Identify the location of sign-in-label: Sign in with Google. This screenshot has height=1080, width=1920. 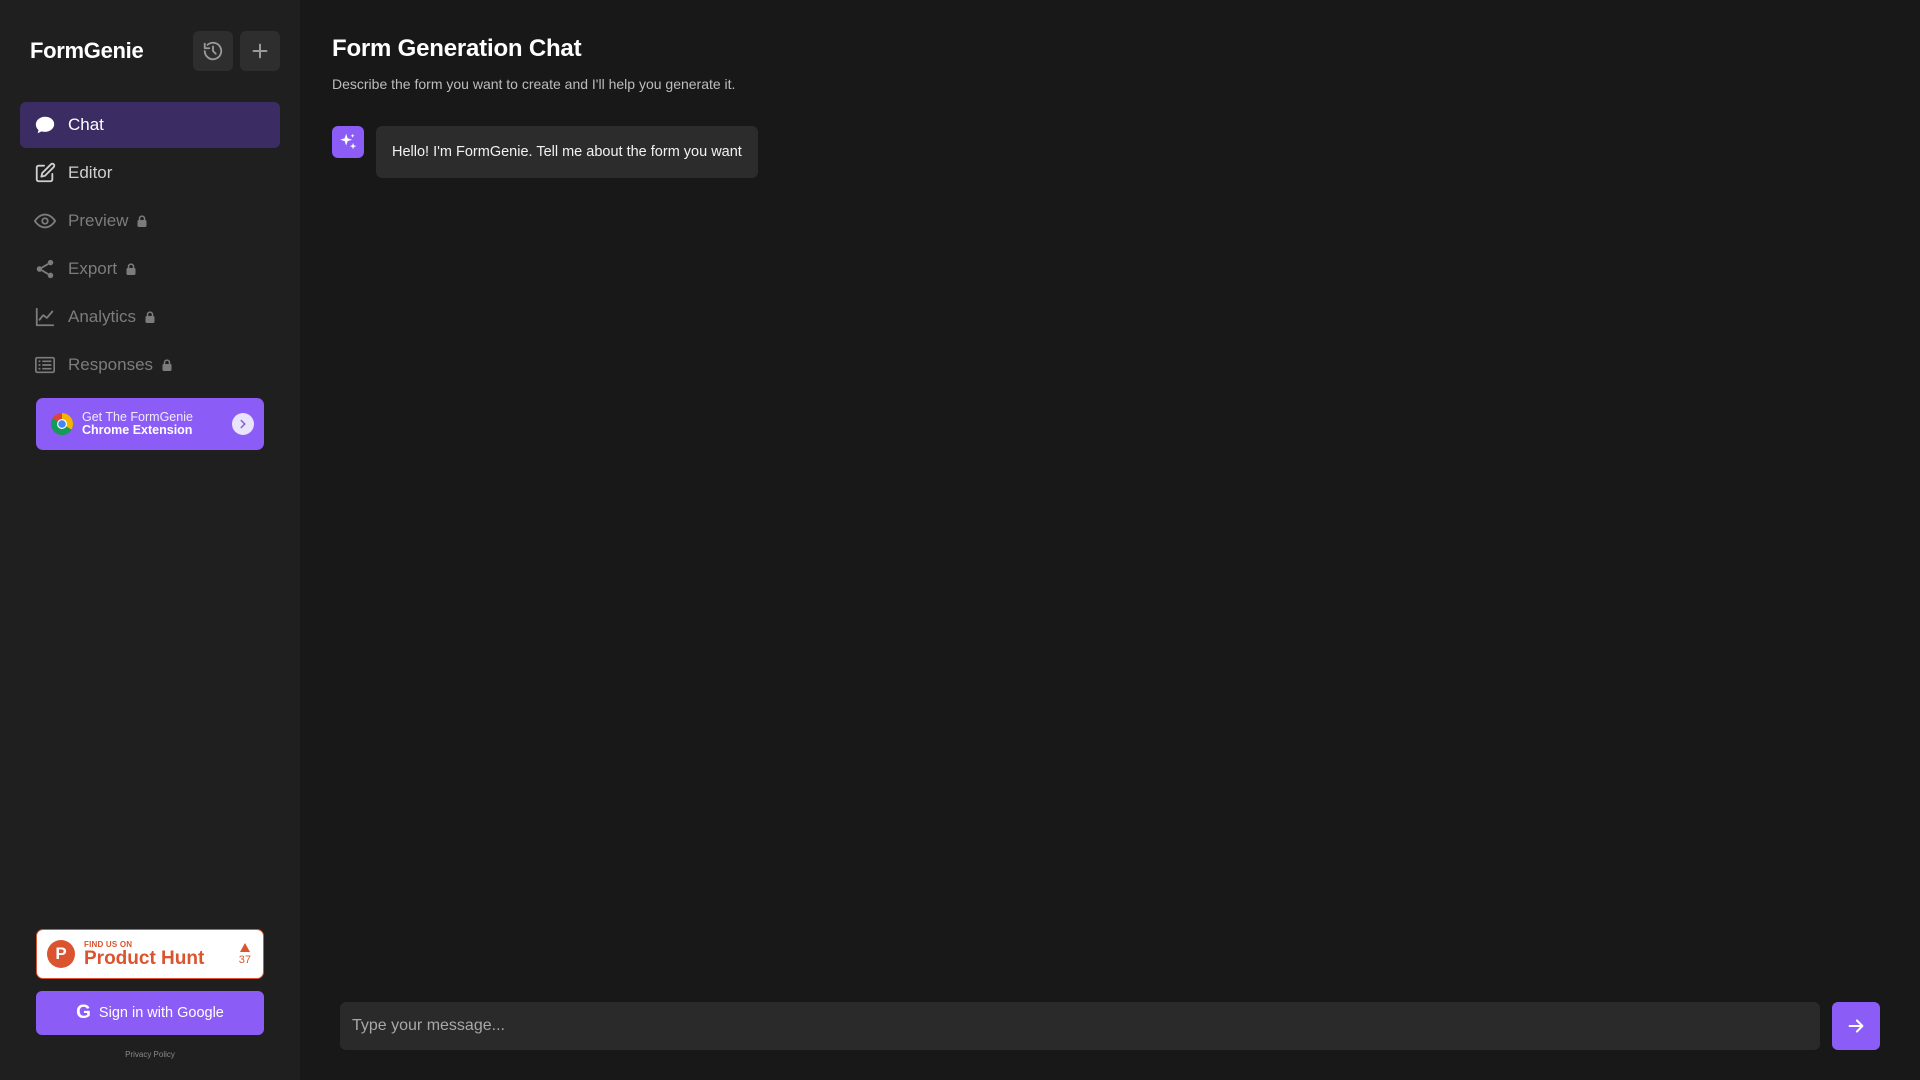
(161, 1013).